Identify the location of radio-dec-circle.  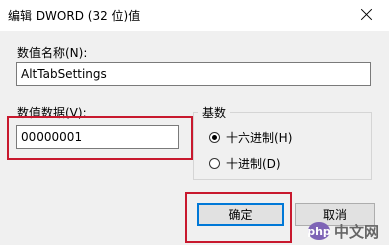
(214, 163).